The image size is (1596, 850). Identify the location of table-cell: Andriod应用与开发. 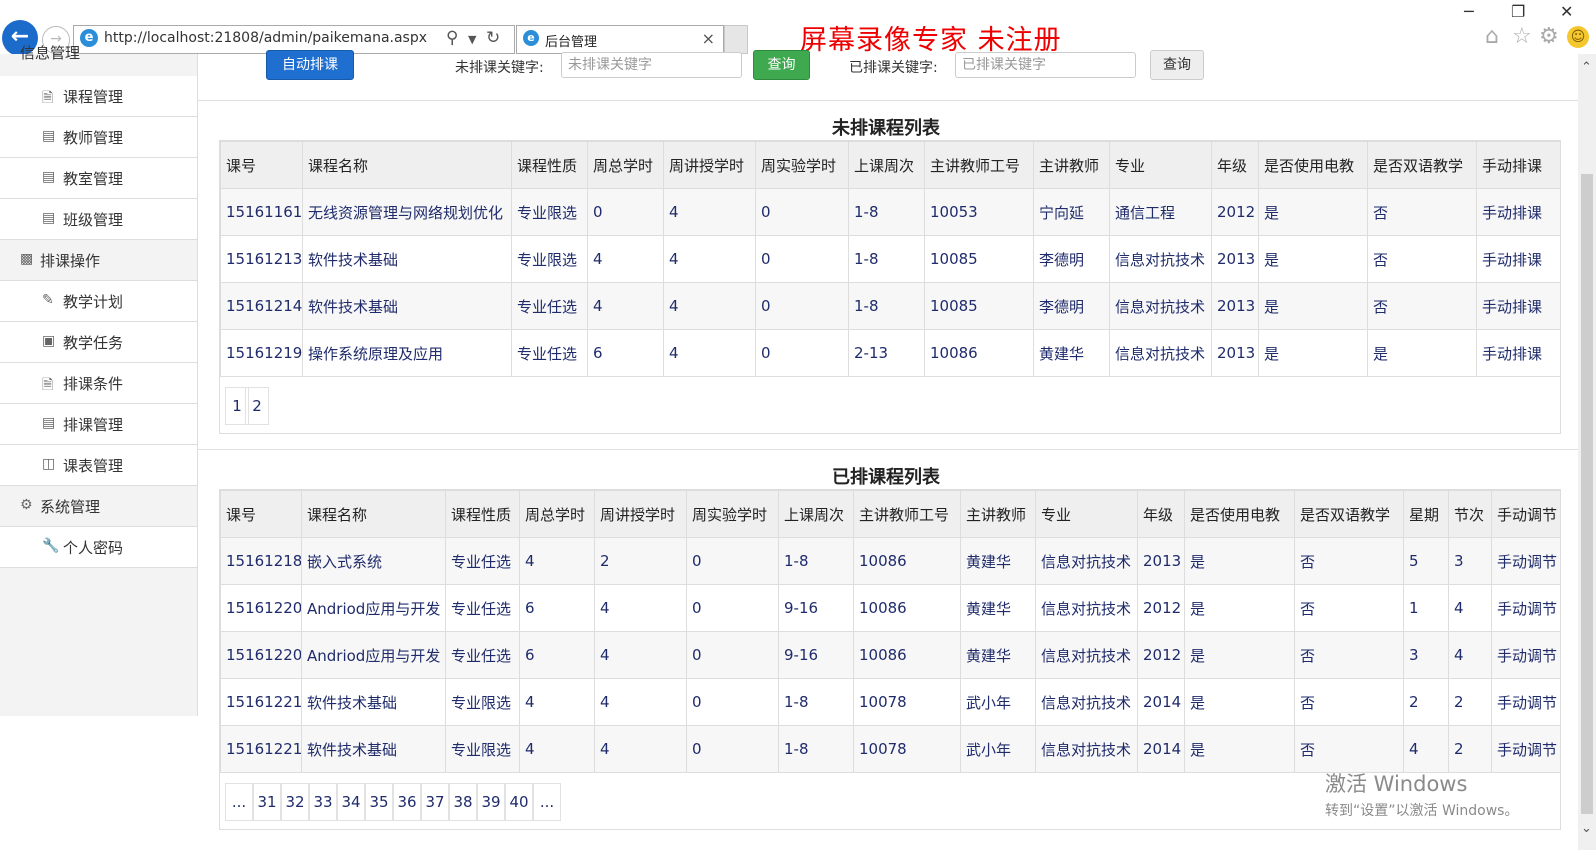
(373, 608).